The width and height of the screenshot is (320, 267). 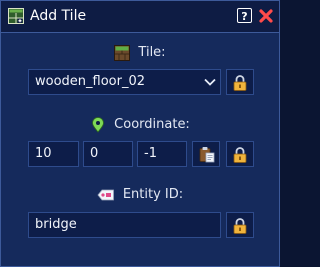 What do you see at coordinates (94, 153) in the screenshot?
I see `coordinate-y-value: 0` at bounding box center [94, 153].